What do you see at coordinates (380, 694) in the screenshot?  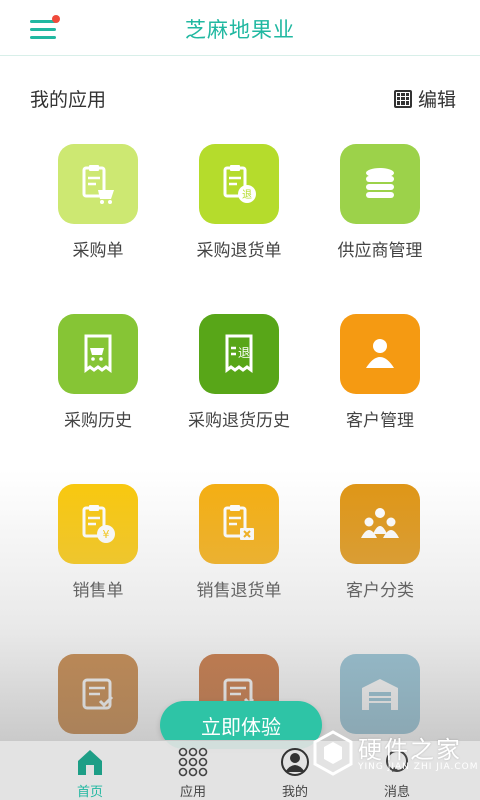 I see `warehouse-icon` at bounding box center [380, 694].